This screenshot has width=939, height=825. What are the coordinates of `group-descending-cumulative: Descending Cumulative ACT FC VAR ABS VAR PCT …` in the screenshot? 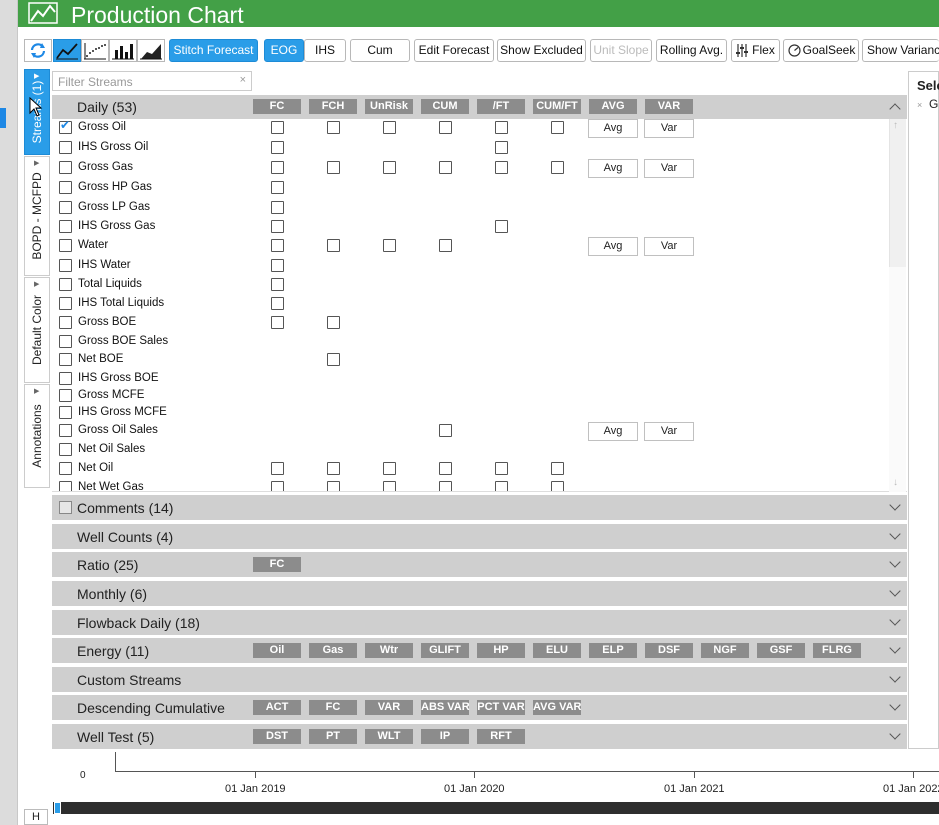 It's located at (479, 707).